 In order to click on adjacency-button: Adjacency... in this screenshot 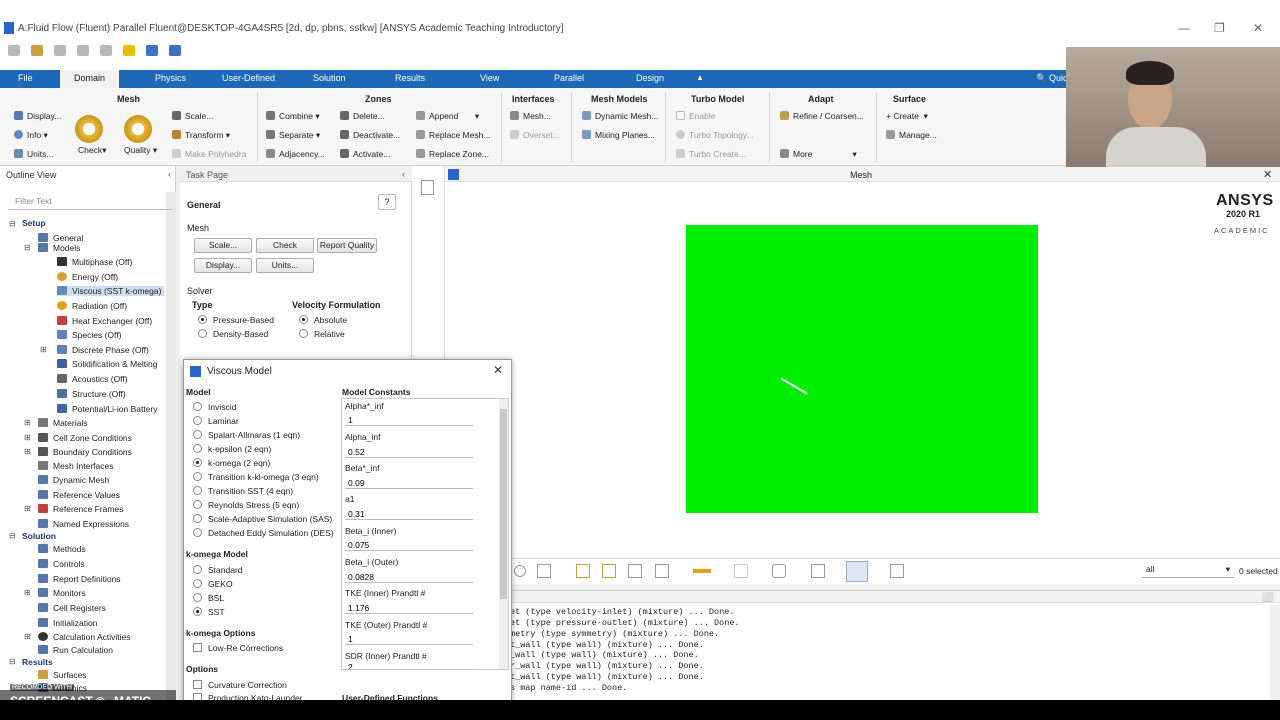, I will do `click(295, 154)`.